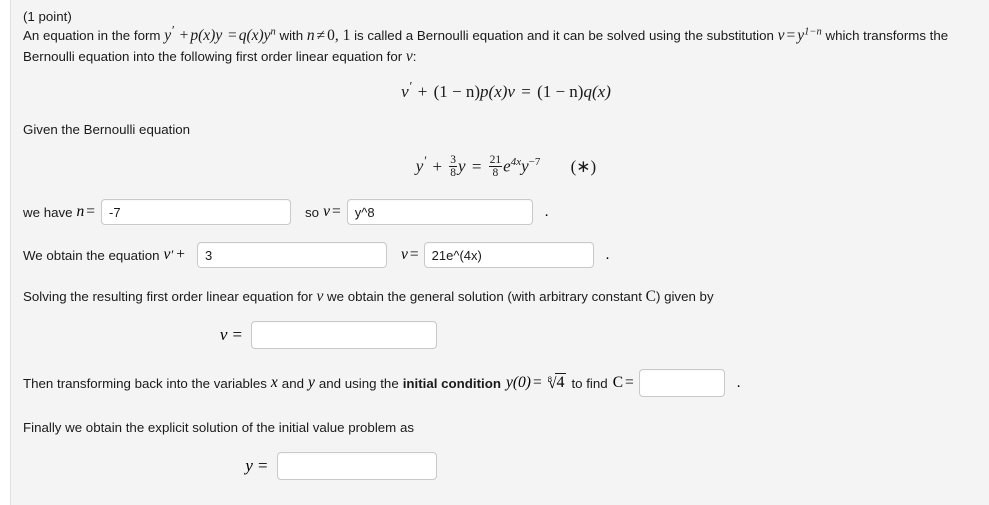  I want to click on row-eq-period: ., so click(607, 254).